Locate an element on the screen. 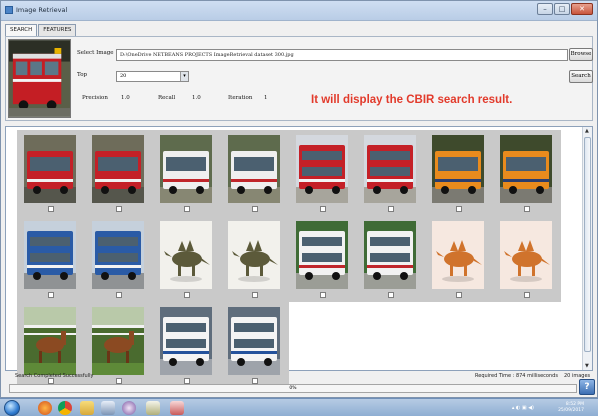 This screenshot has height=416, width=598. recall-value: 1.0 is located at coordinates (196, 98).